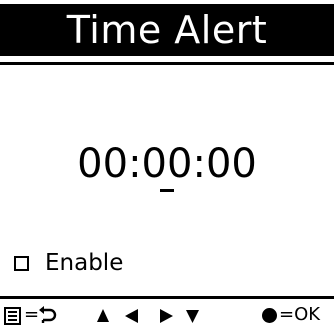 This screenshot has width=334, height=331. I want to click on menu-icon, so click(12, 316).